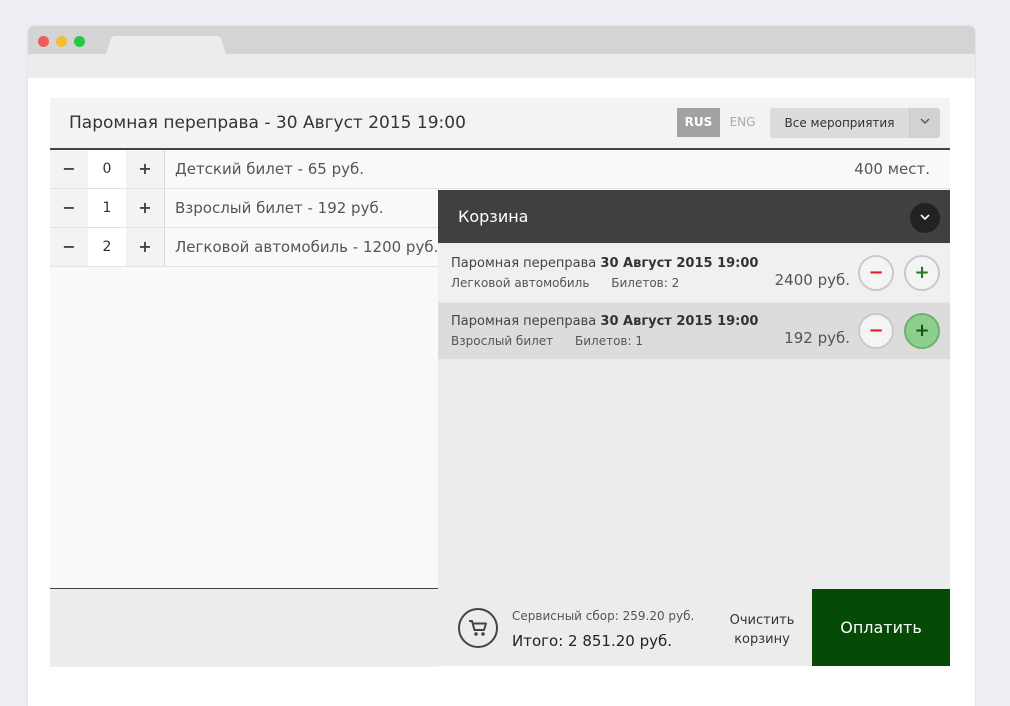 The height and width of the screenshot is (706, 1010). I want to click on events-select: Все мероприятия, so click(855, 123).